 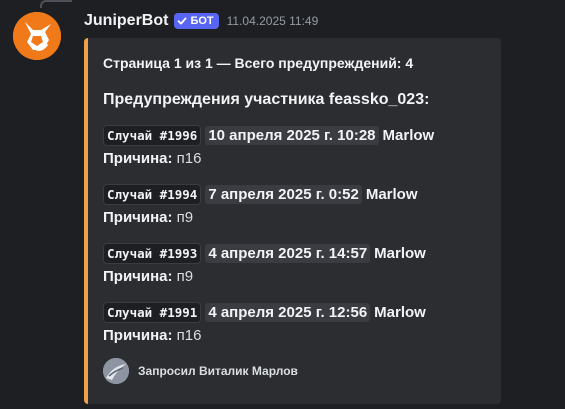 I want to click on footer-text: Запросил Виталик Марлов, so click(x=218, y=371).